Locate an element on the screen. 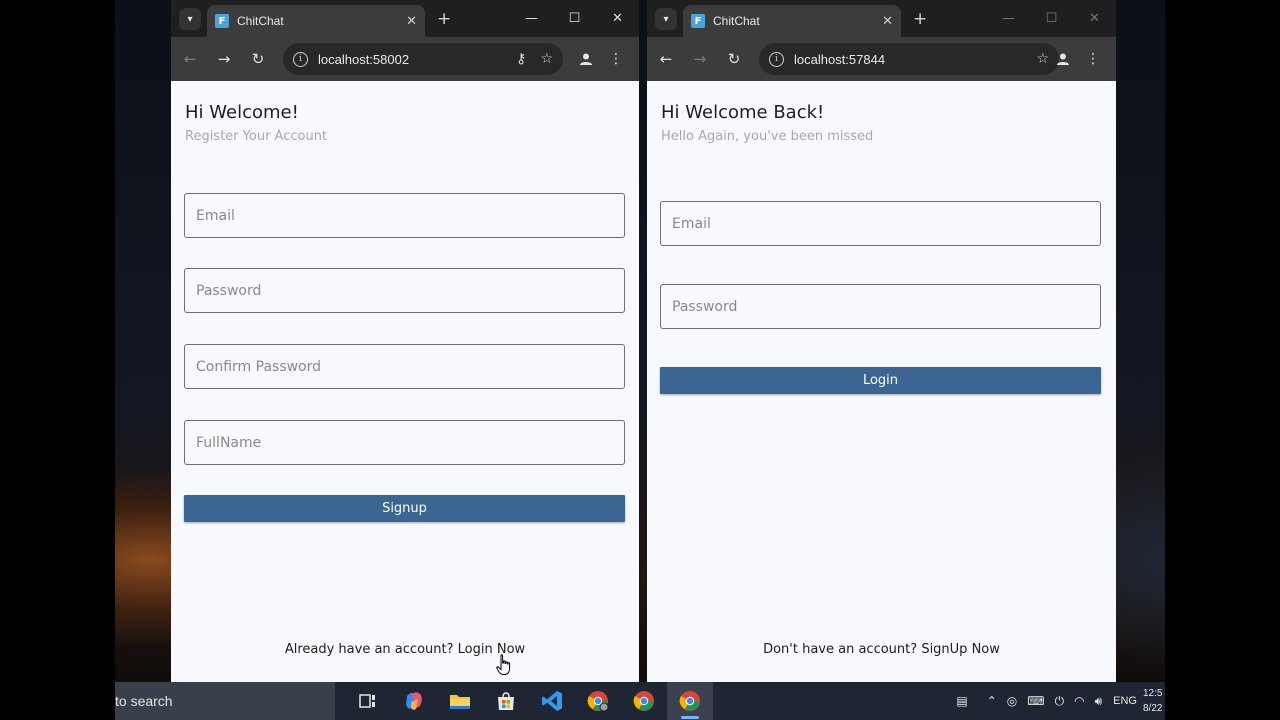 The width and height of the screenshot is (1280, 720). login-prompt: Already have an account? Login Now is located at coordinates (405, 649).